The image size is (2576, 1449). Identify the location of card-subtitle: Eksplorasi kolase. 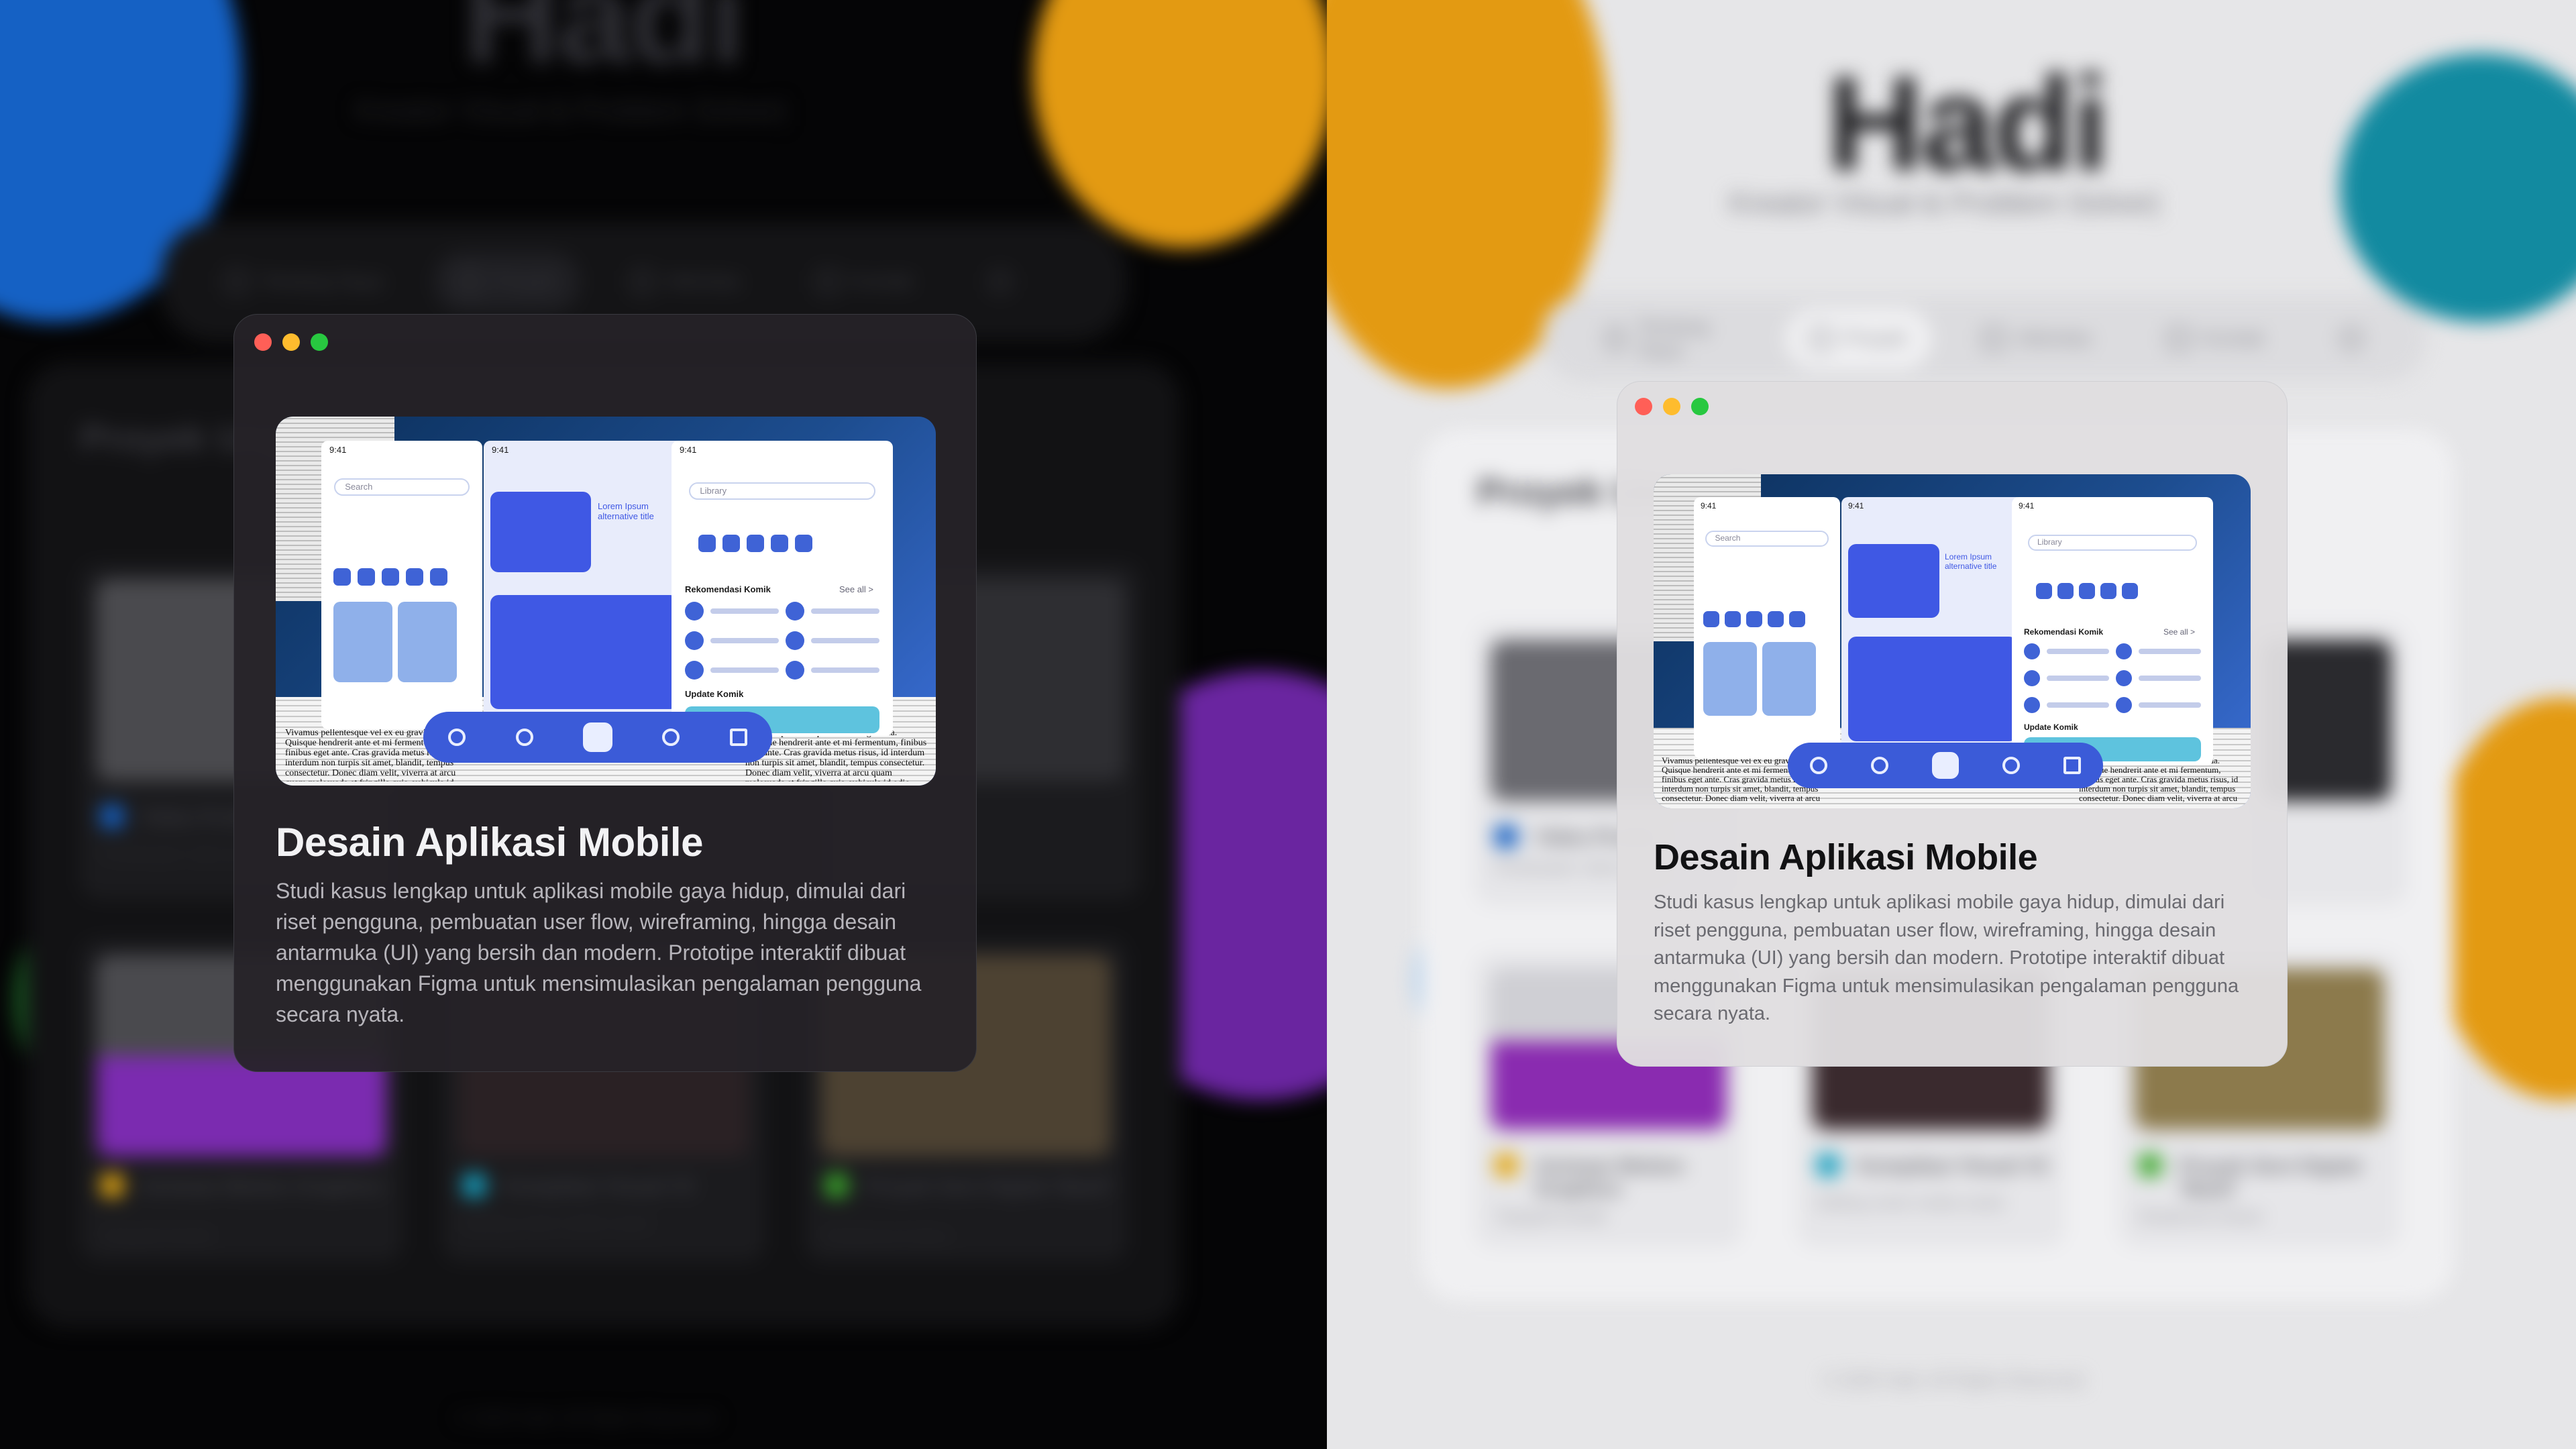
(2201, 1217).